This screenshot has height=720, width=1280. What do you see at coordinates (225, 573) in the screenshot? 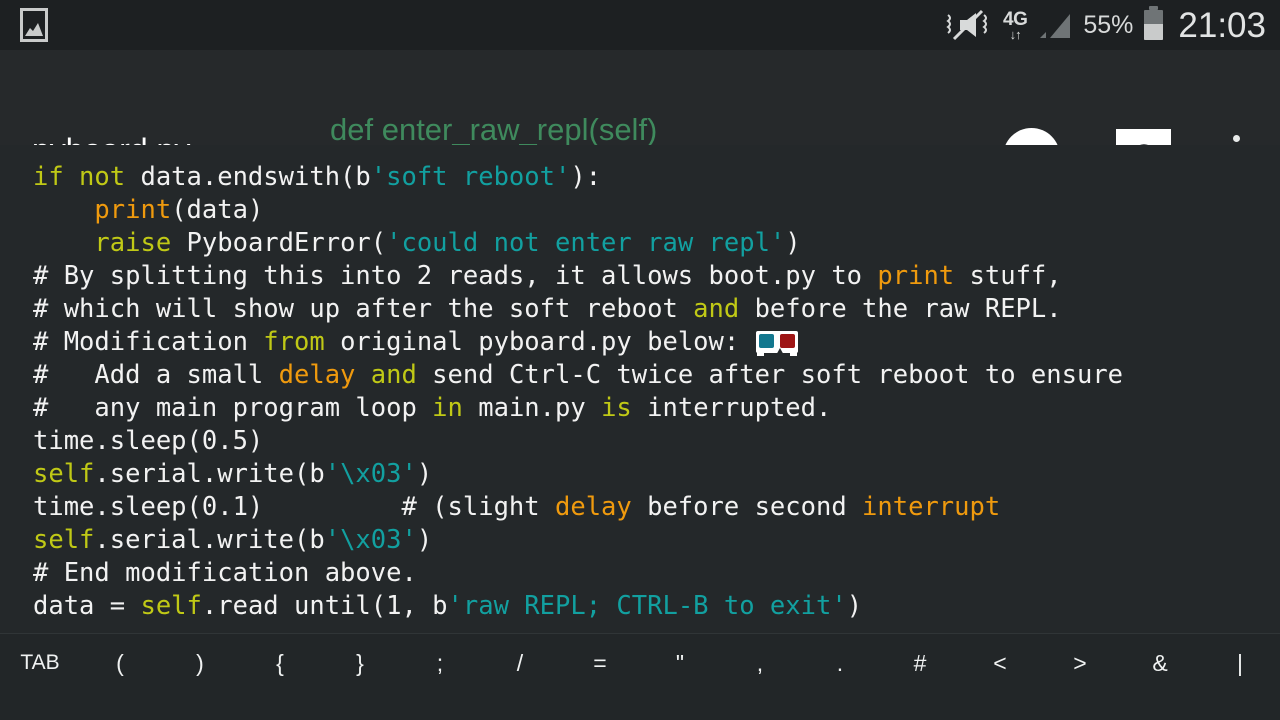
I see `code-token-plain: # End modification above.` at bounding box center [225, 573].